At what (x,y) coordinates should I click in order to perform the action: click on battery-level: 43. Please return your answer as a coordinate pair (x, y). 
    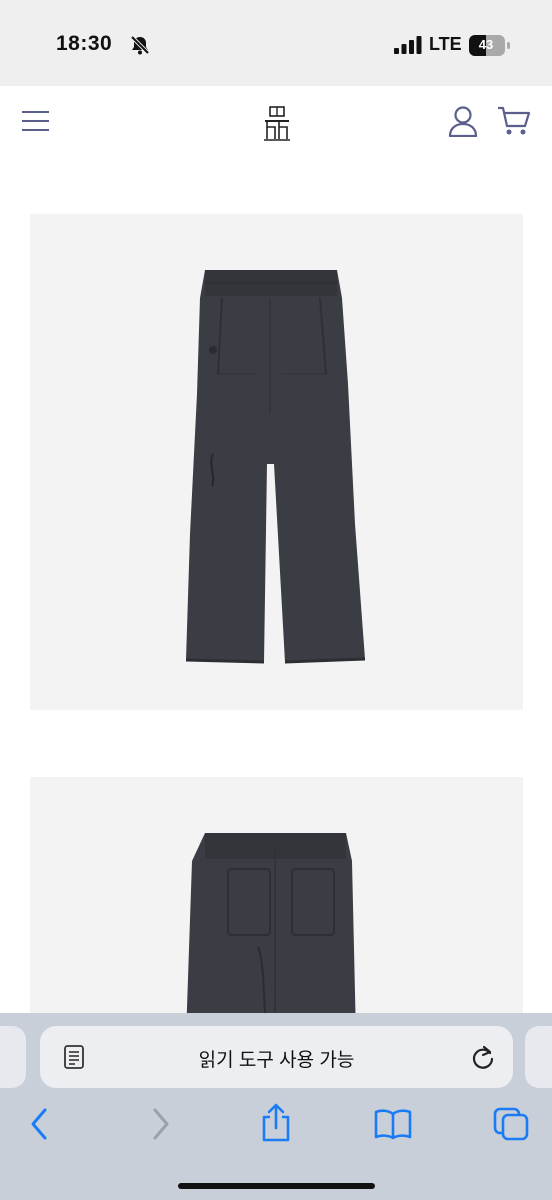
    Looking at the image, I should click on (486, 44).